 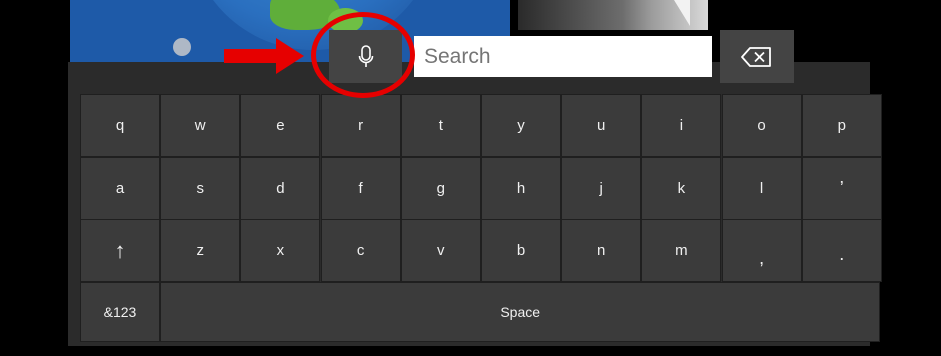 I want to click on key-7-row-2: j, so click(x=601, y=188).